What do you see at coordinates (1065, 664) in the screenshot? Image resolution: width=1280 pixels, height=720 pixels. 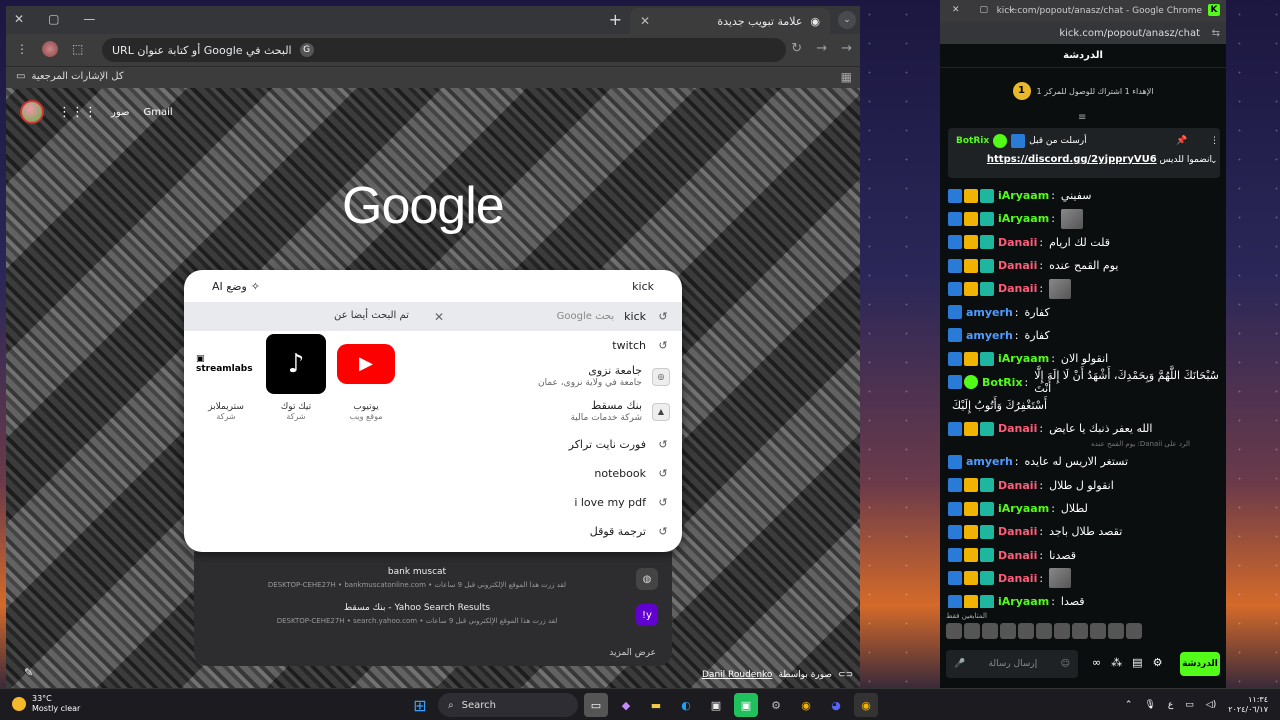 I see `emoji-icon: ☺` at bounding box center [1065, 664].